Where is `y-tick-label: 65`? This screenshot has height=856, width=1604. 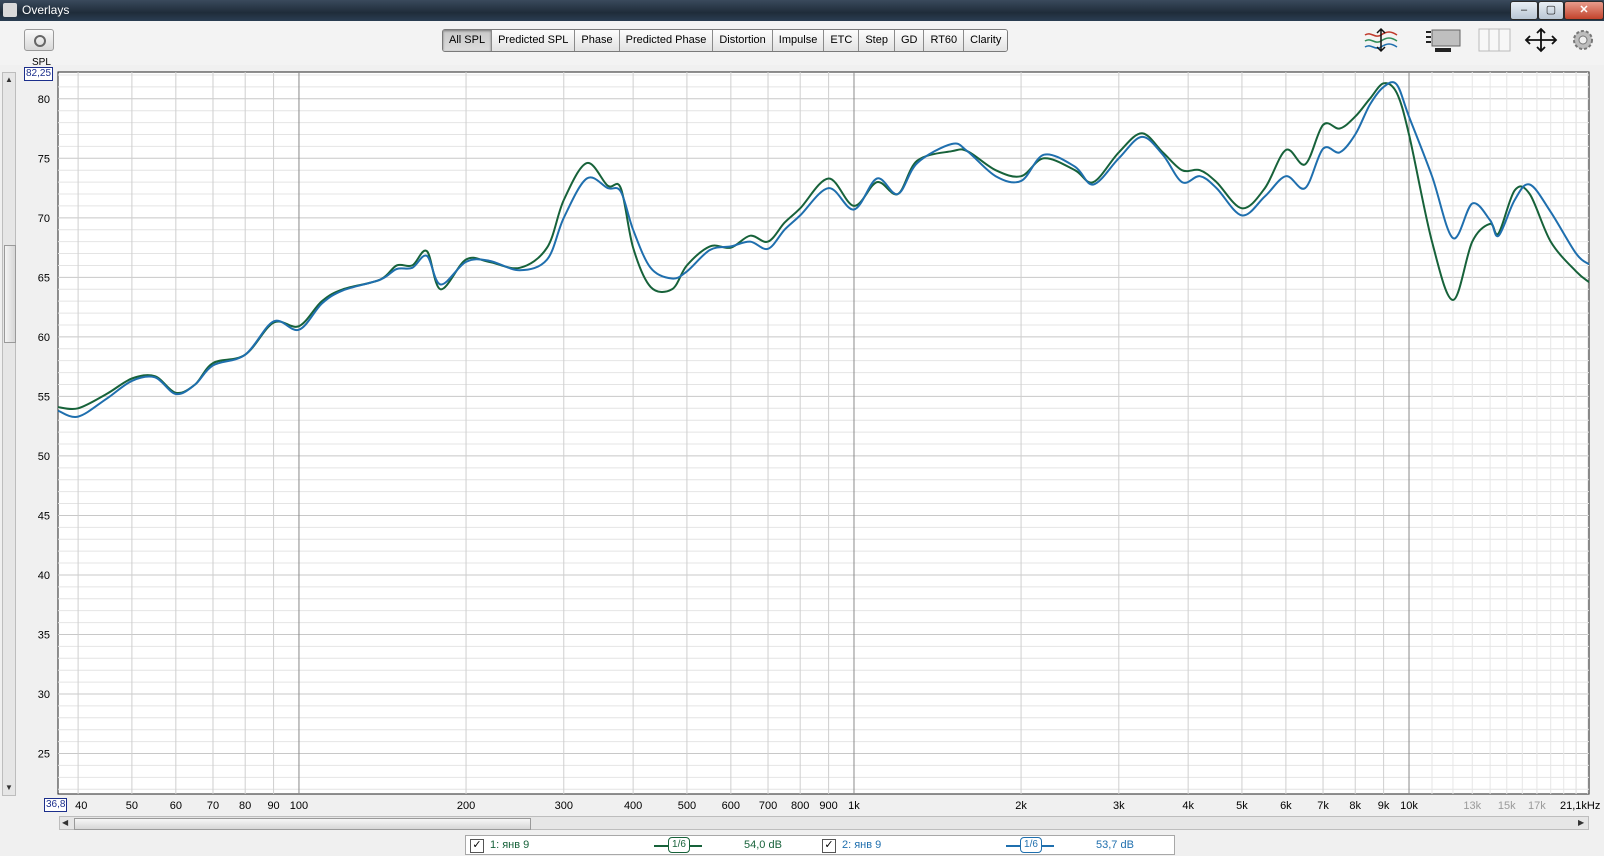
y-tick-label: 65 is located at coordinates (44, 278).